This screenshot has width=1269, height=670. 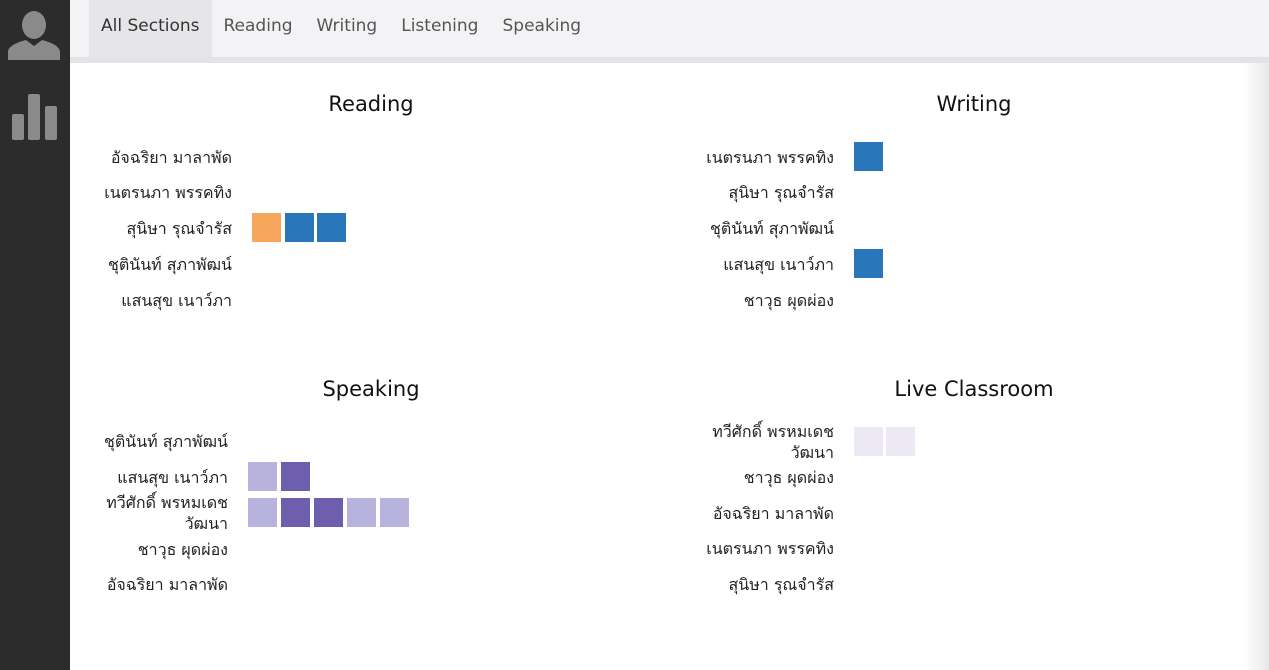 I want to click on tab-writing: Writing, so click(x=347, y=28).